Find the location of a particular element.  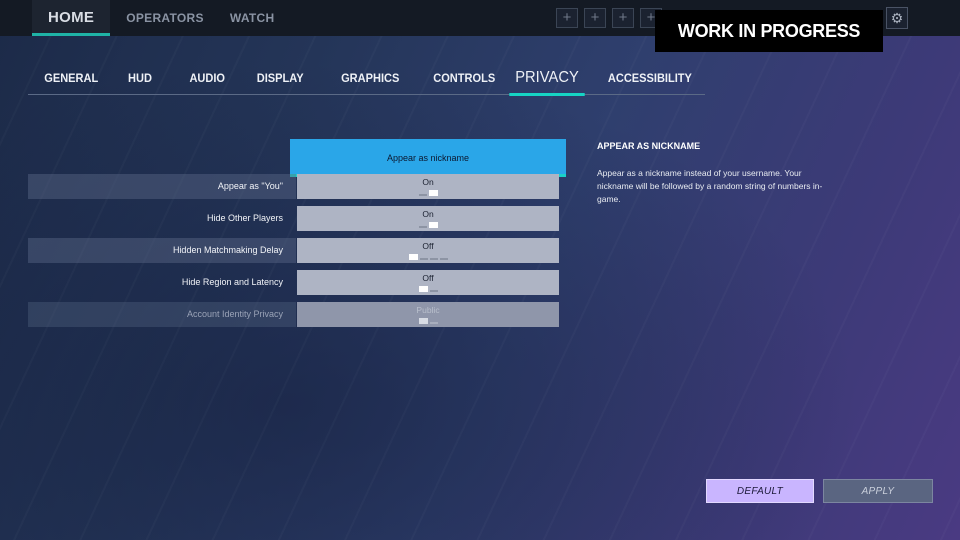

tab-general: GENERAL is located at coordinates (71, 78).